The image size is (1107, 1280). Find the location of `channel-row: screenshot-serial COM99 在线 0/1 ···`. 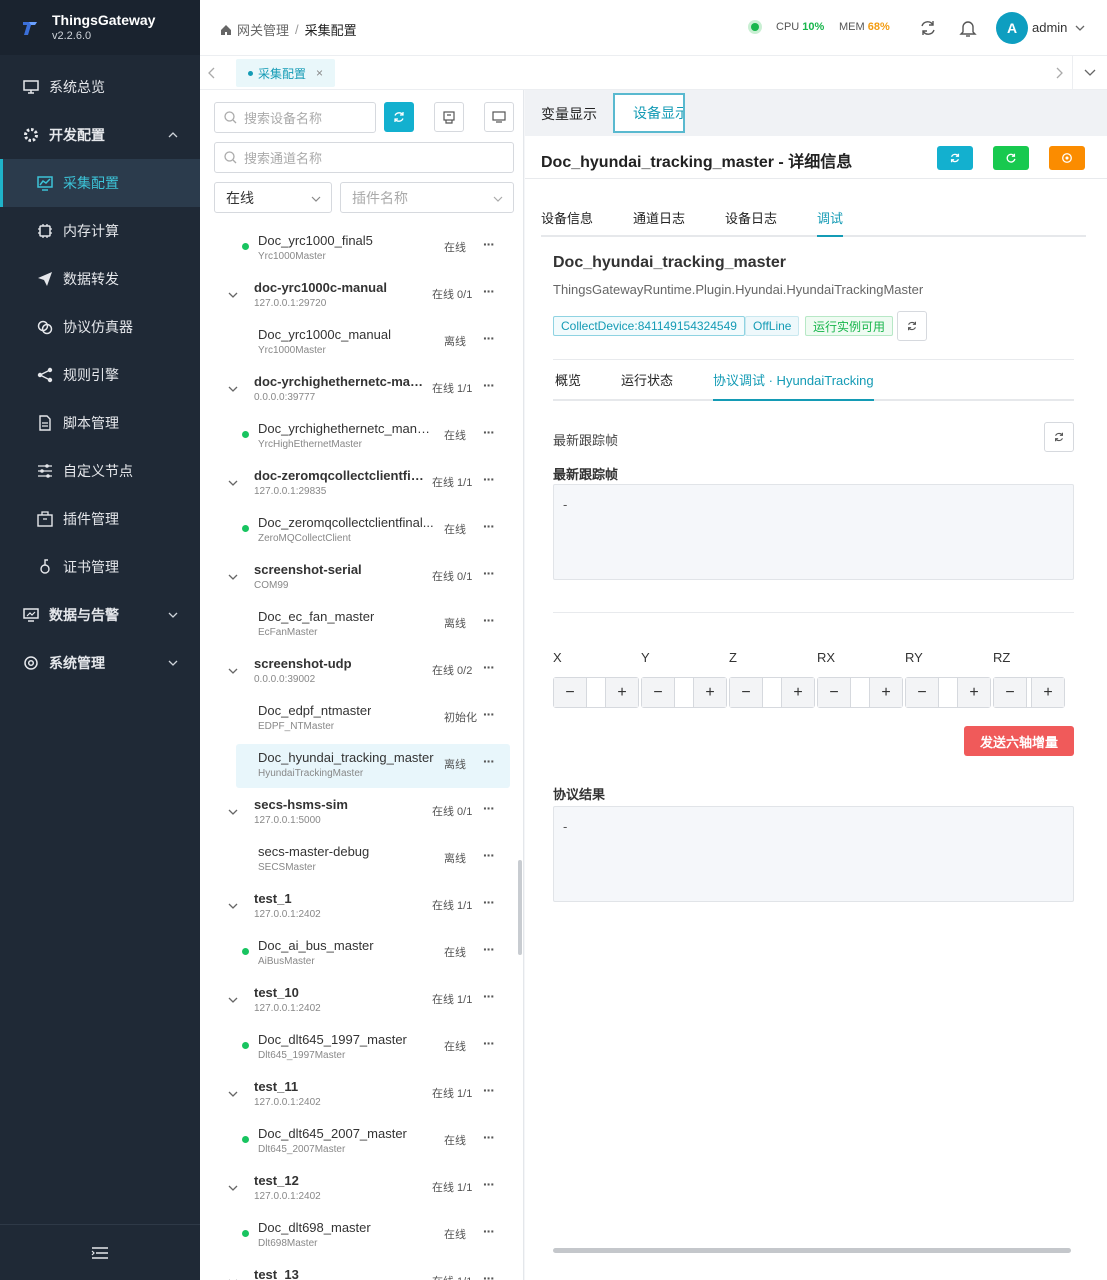

channel-row: screenshot-serial COM99 在线 0/1 ··· is located at coordinates (359, 576).